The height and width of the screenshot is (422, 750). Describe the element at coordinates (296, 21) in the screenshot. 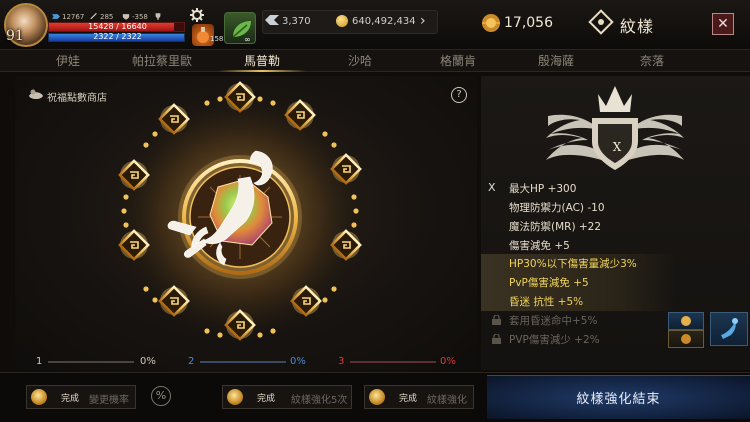

I see `crystal-value: 3,370` at that location.